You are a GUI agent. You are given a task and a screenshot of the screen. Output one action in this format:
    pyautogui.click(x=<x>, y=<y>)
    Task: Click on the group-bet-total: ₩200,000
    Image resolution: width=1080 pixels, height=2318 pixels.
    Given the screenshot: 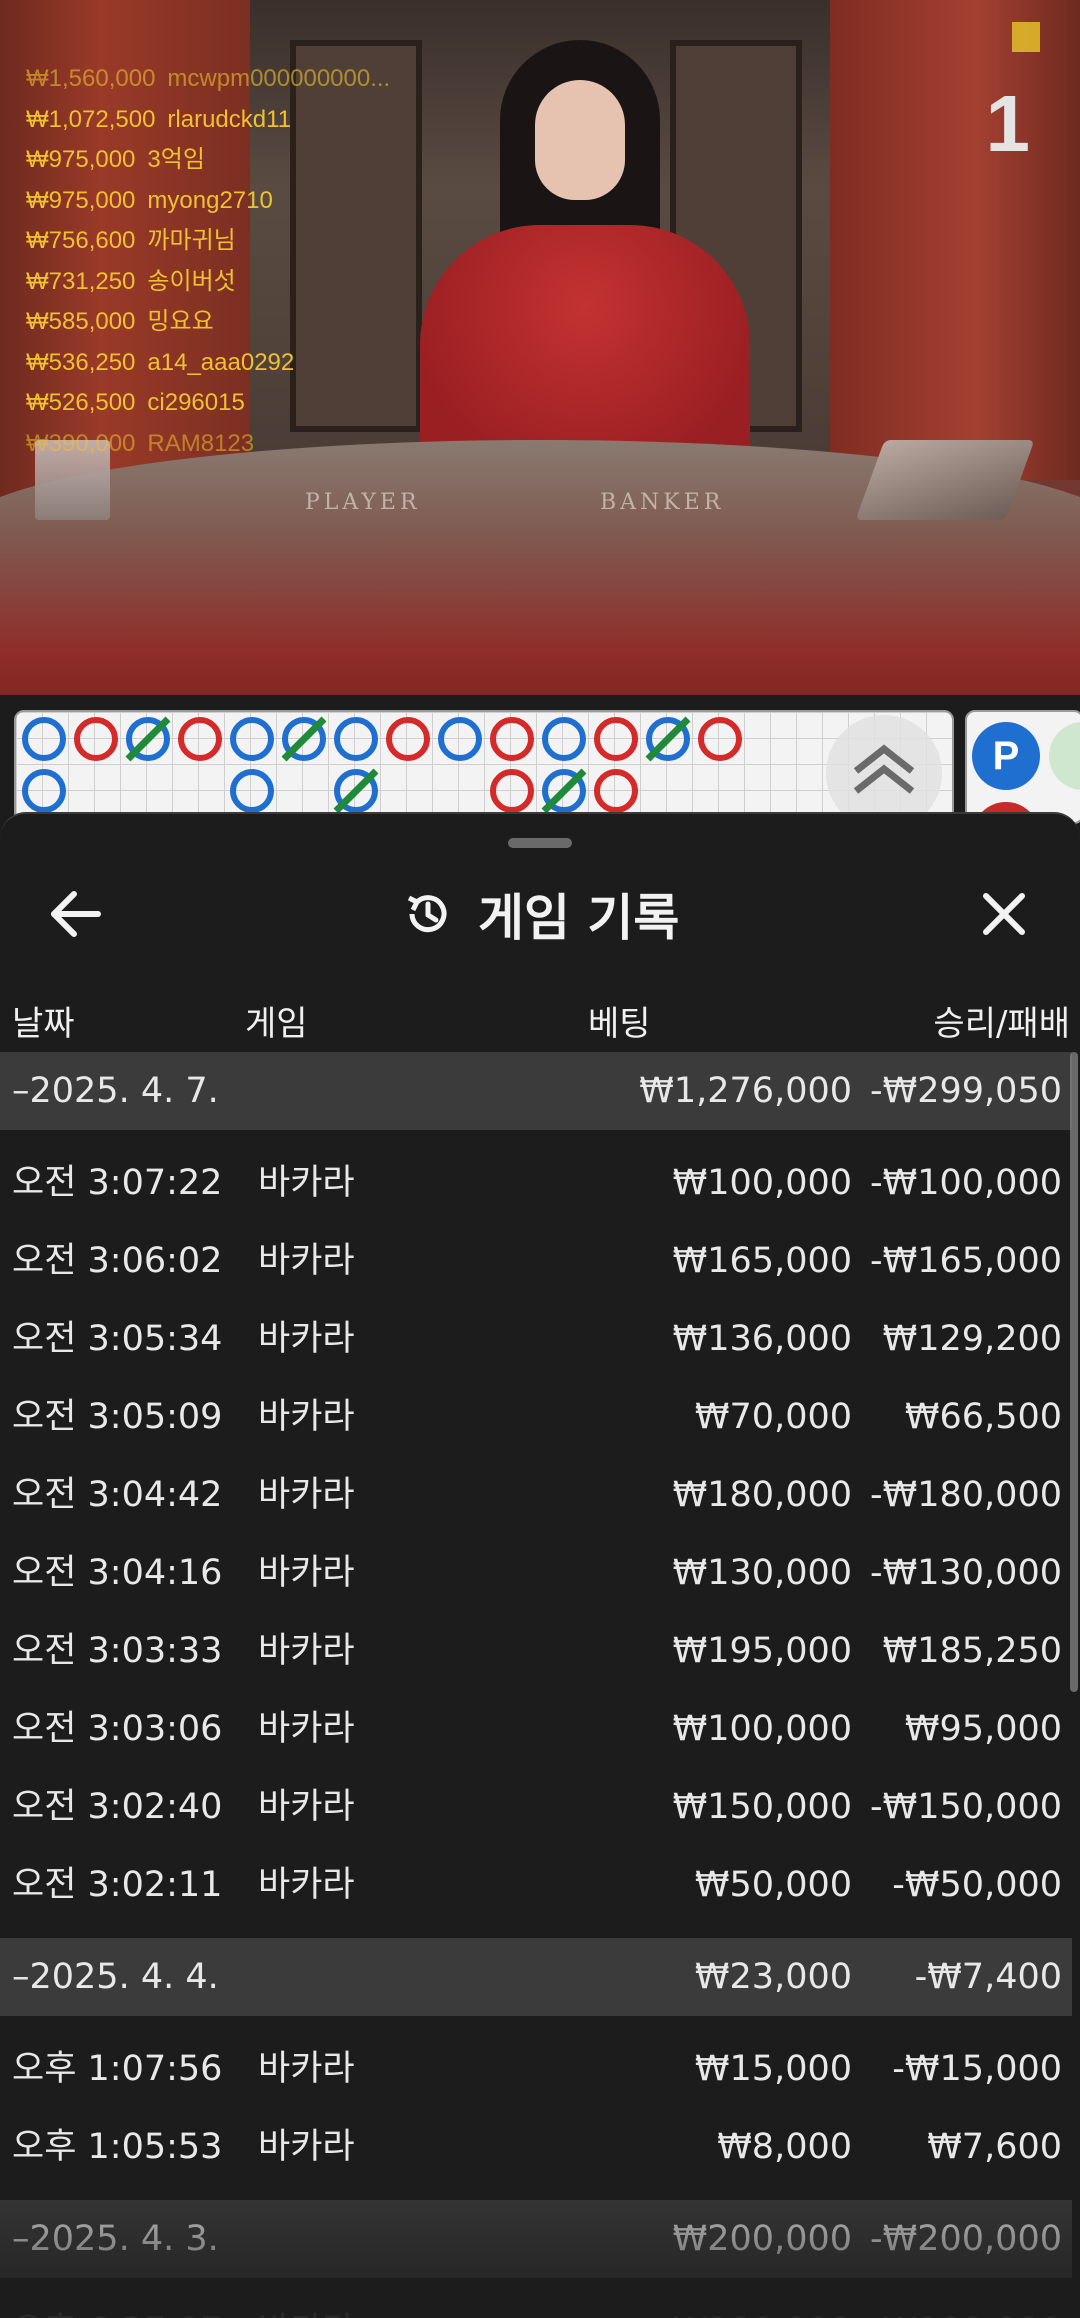 What is the action you would take?
    pyautogui.click(x=762, y=2239)
    